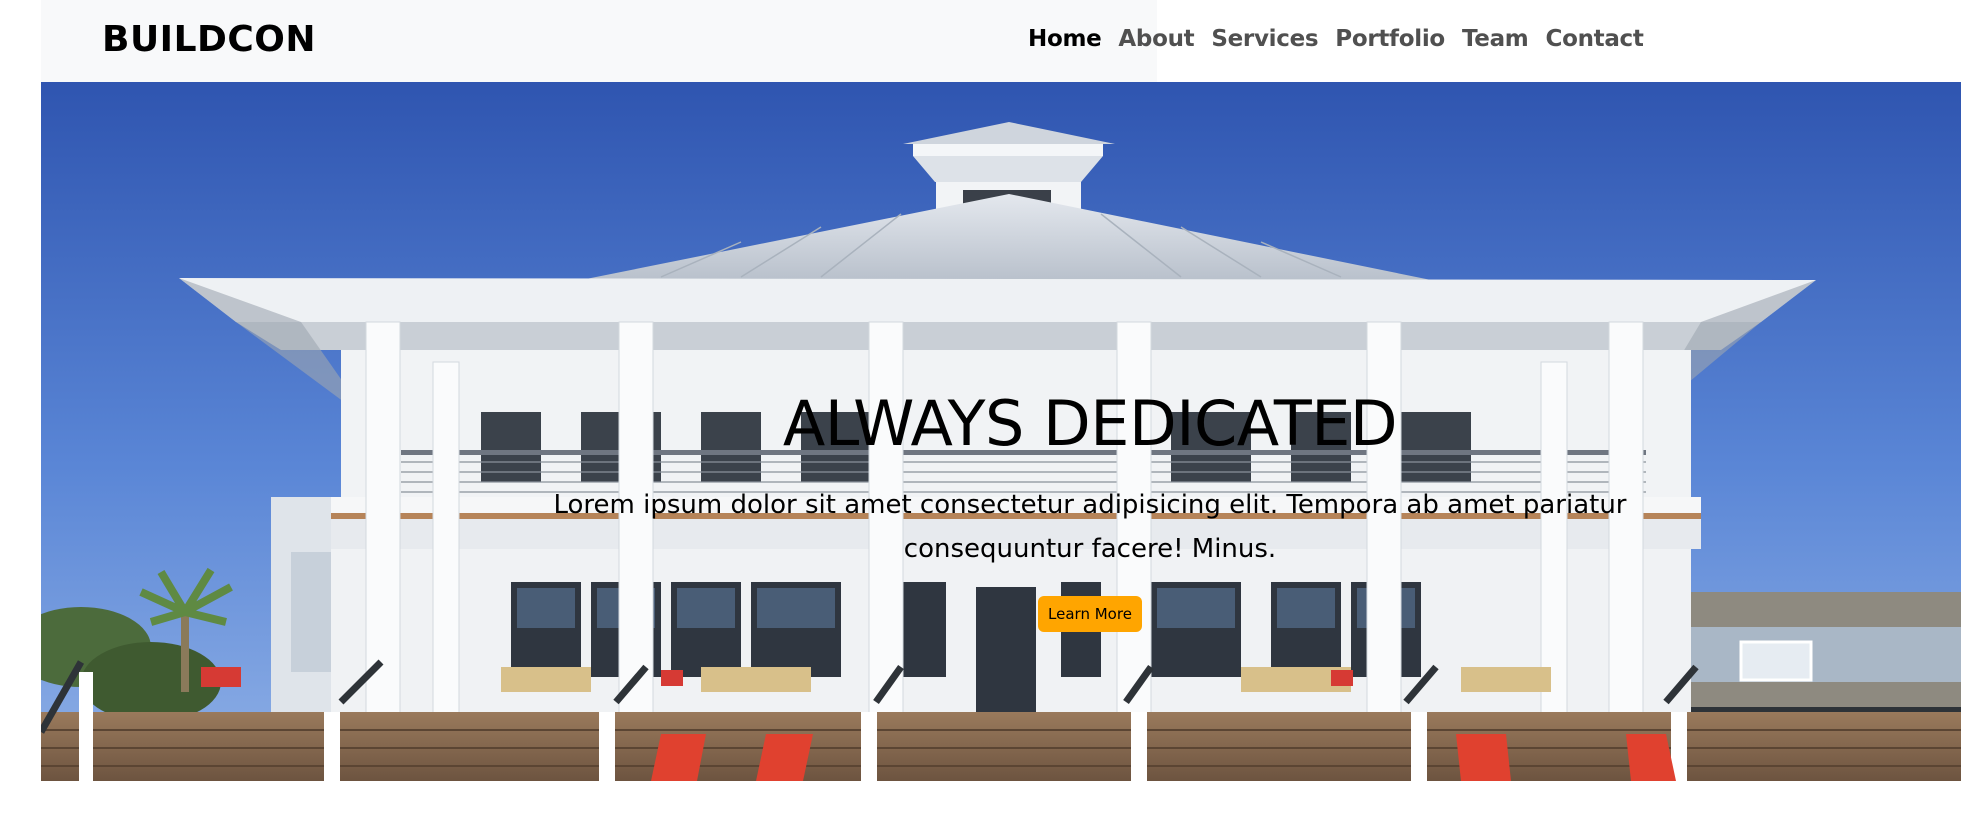  Describe the element at coordinates (1495, 39) in the screenshot. I see `nav-link-team: Team` at that location.